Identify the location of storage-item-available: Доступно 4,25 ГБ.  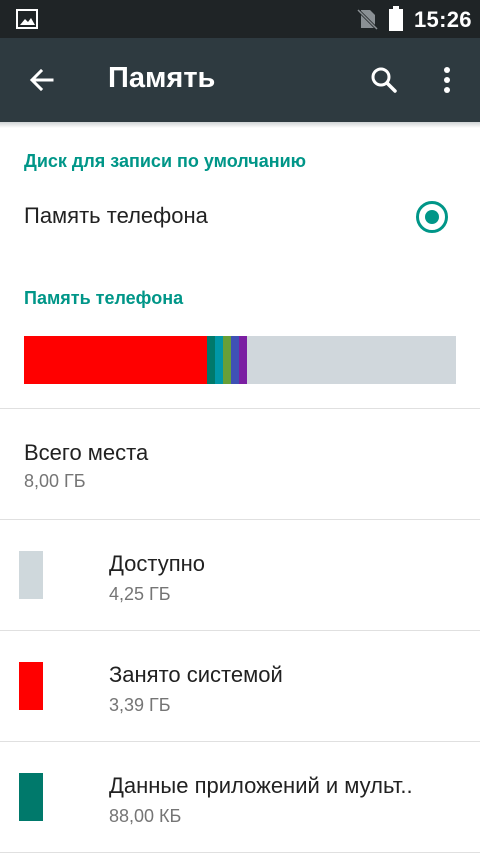
(240, 575).